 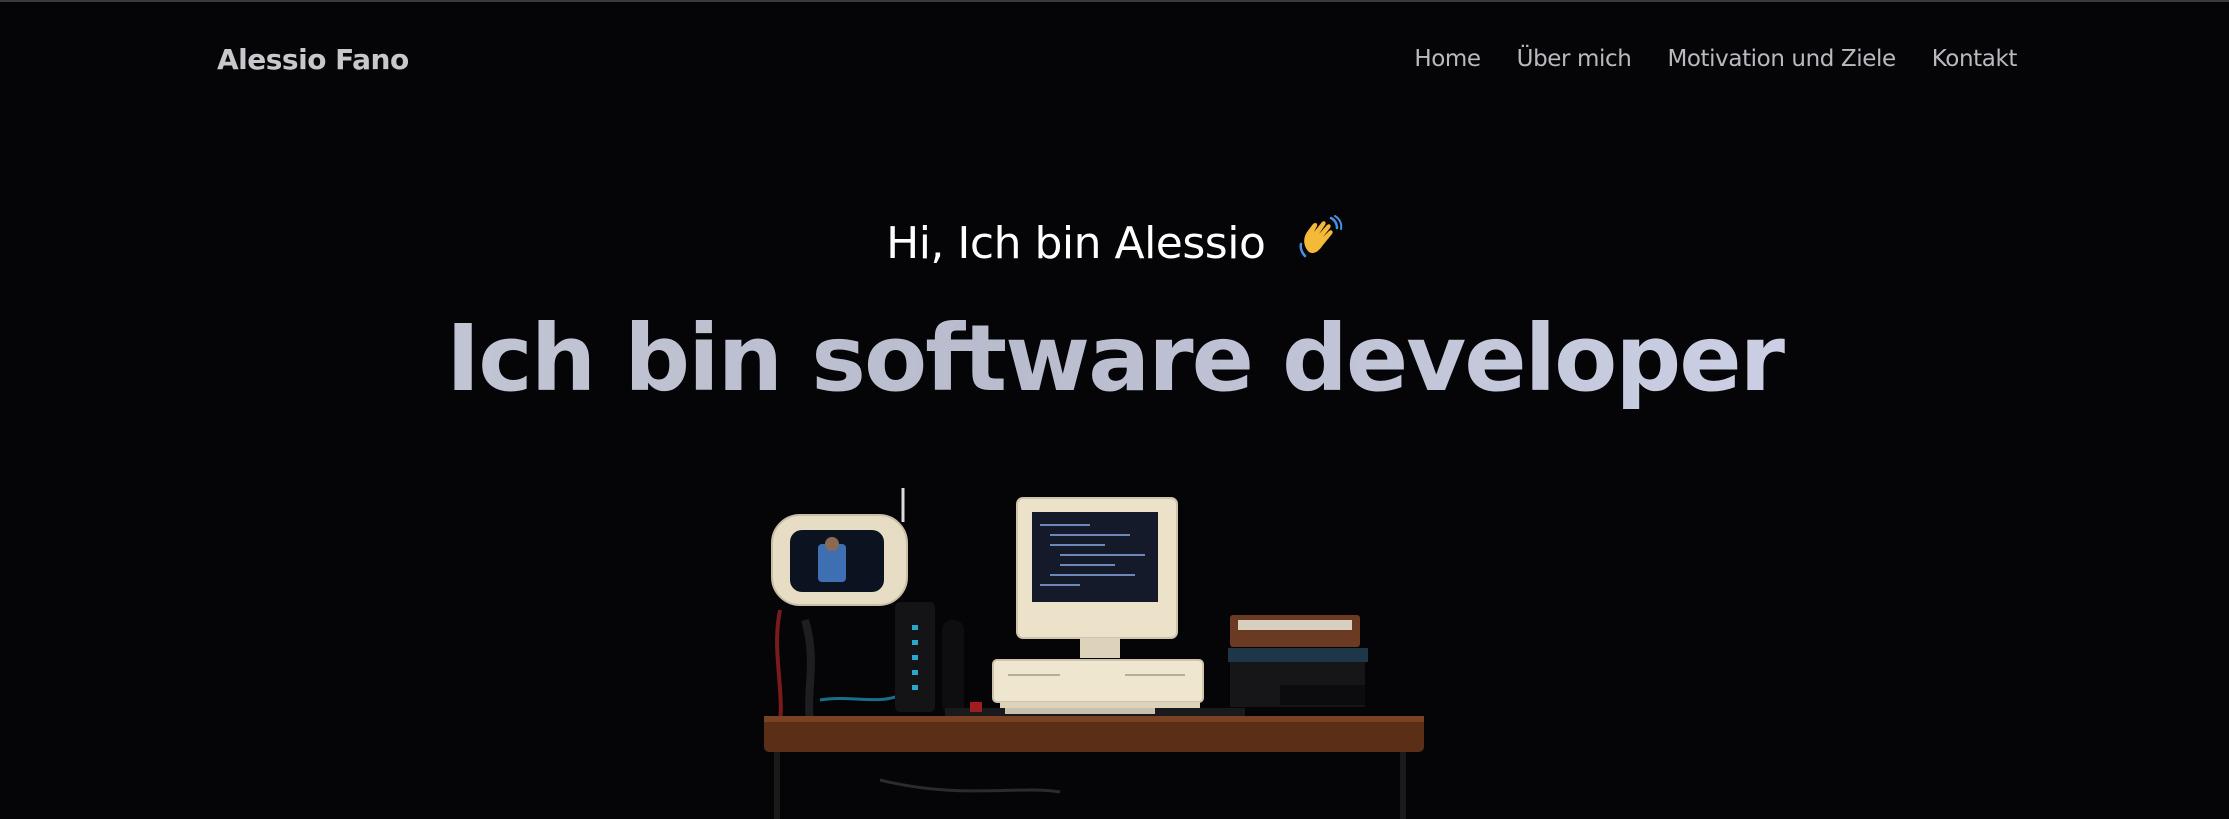 I want to click on vcr-stack-icon, so click(x=1298, y=661).